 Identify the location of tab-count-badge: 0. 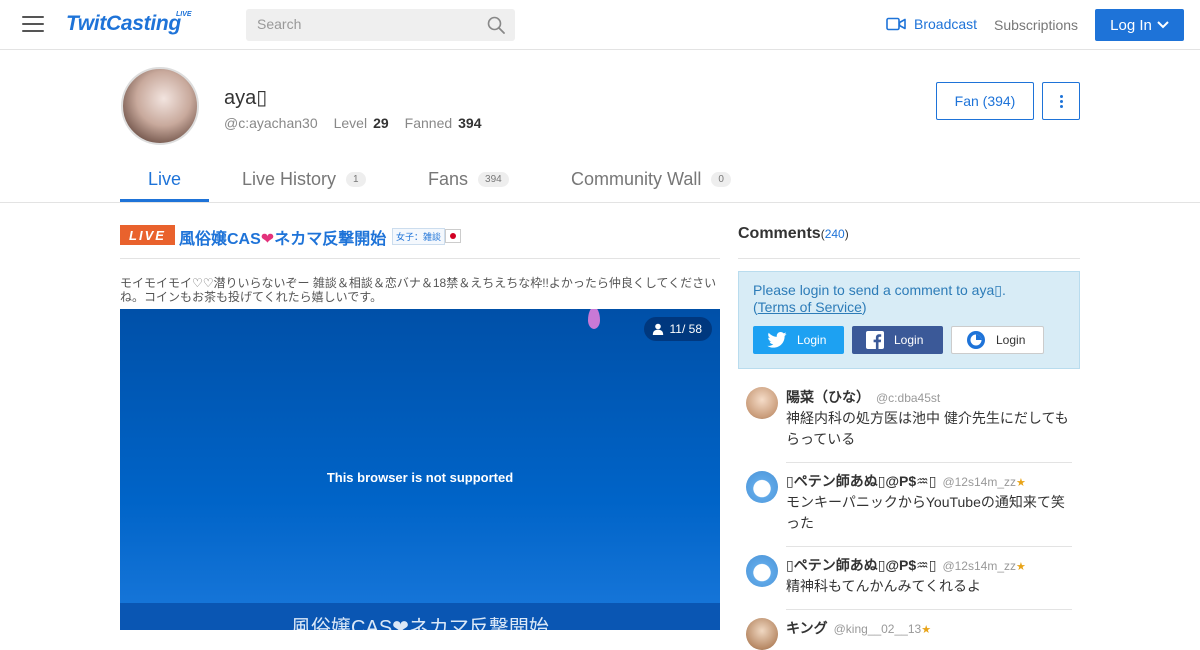
(721, 179).